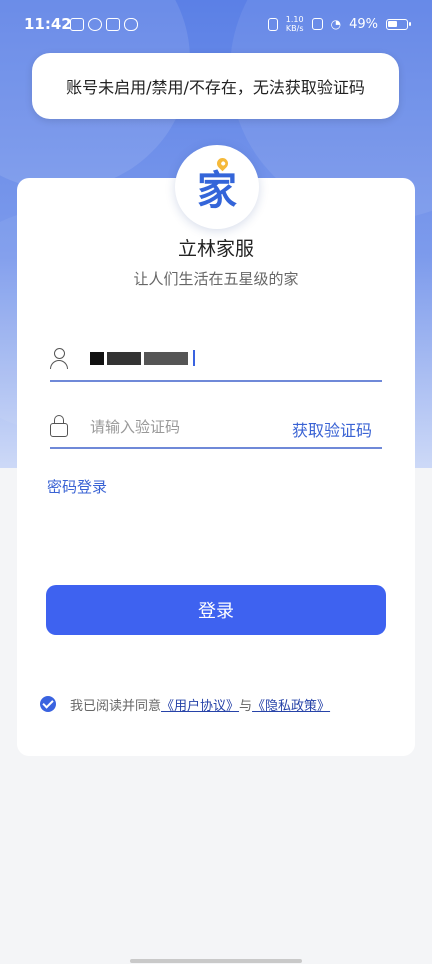 This screenshot has width=432, height=964. What do you see at coordinates (294, 28) in the screenshot?
I see `network-speed-unit: KB/s` at bounding box center [294, 28].